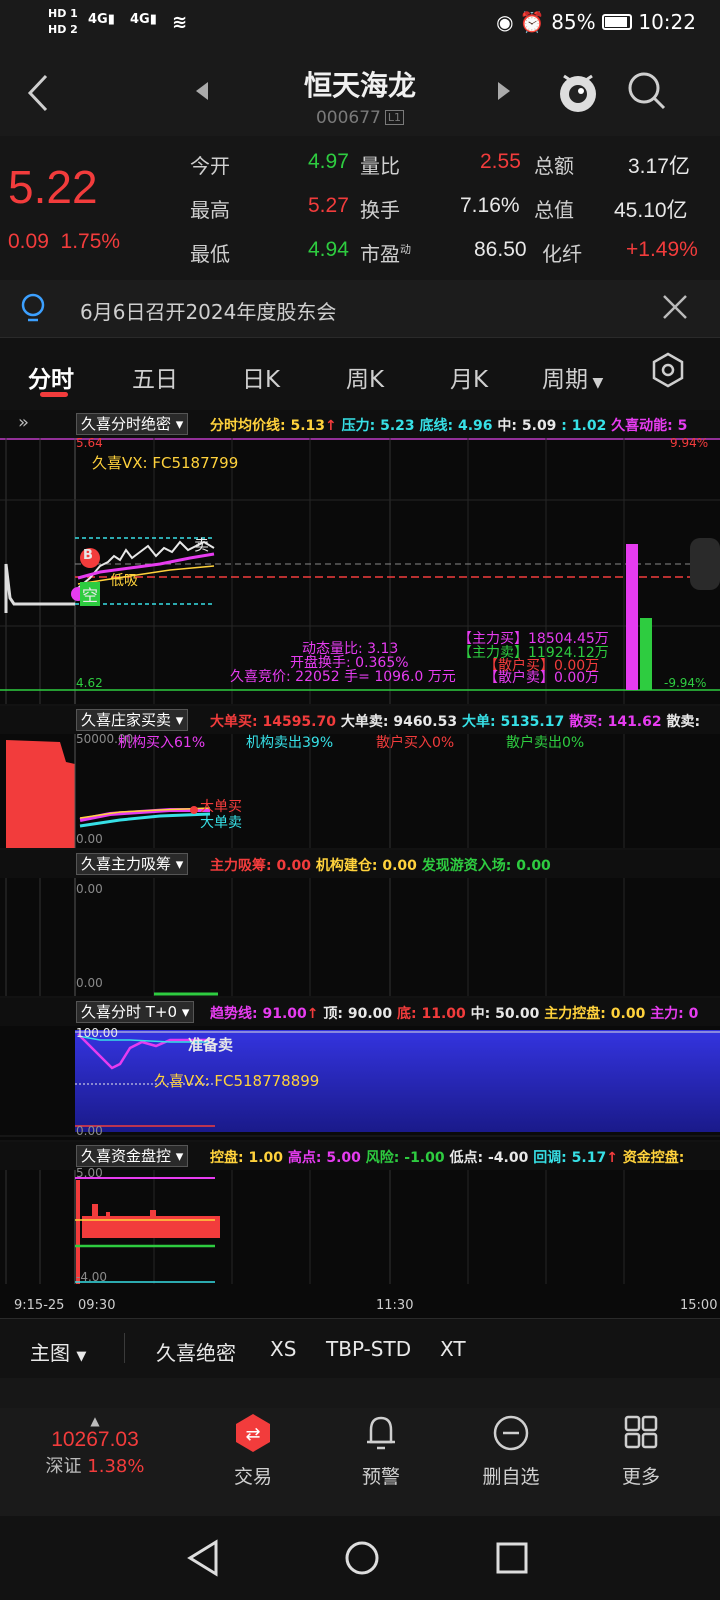 The image size is (720, 1600). What do you see at coordinates (511, 1477) in the screenshot?
I see `nav-remove-label: 删自选` at bounding box center [511, 1477].